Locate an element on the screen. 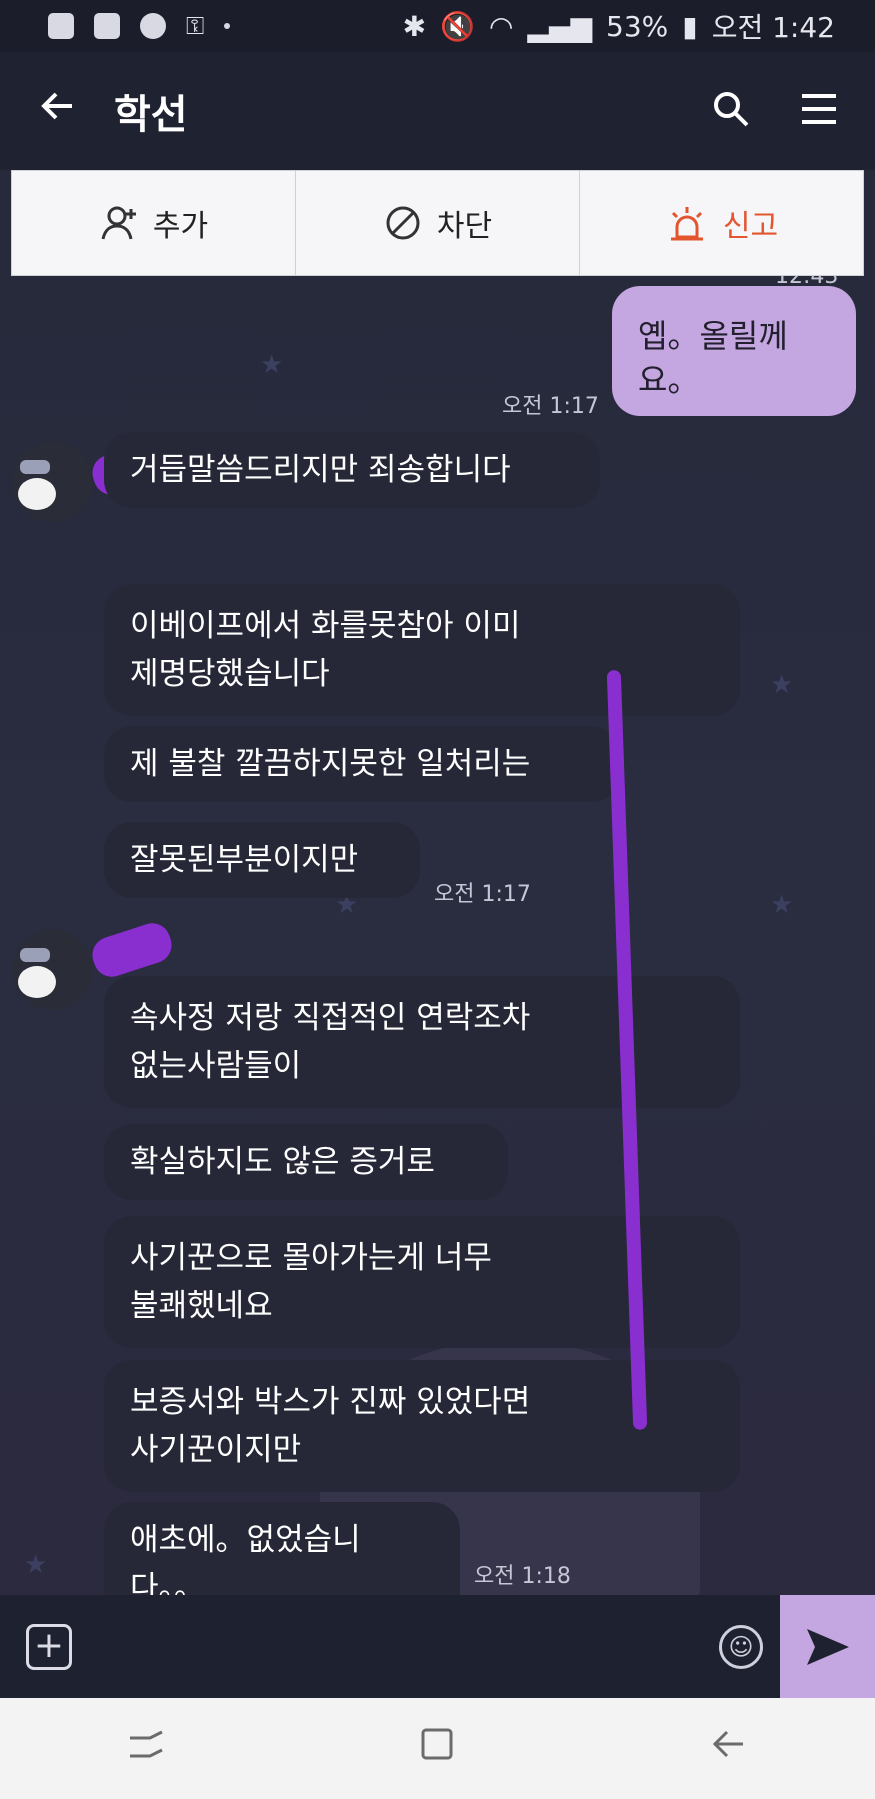  block-icon is located at coordinates (403, 223).